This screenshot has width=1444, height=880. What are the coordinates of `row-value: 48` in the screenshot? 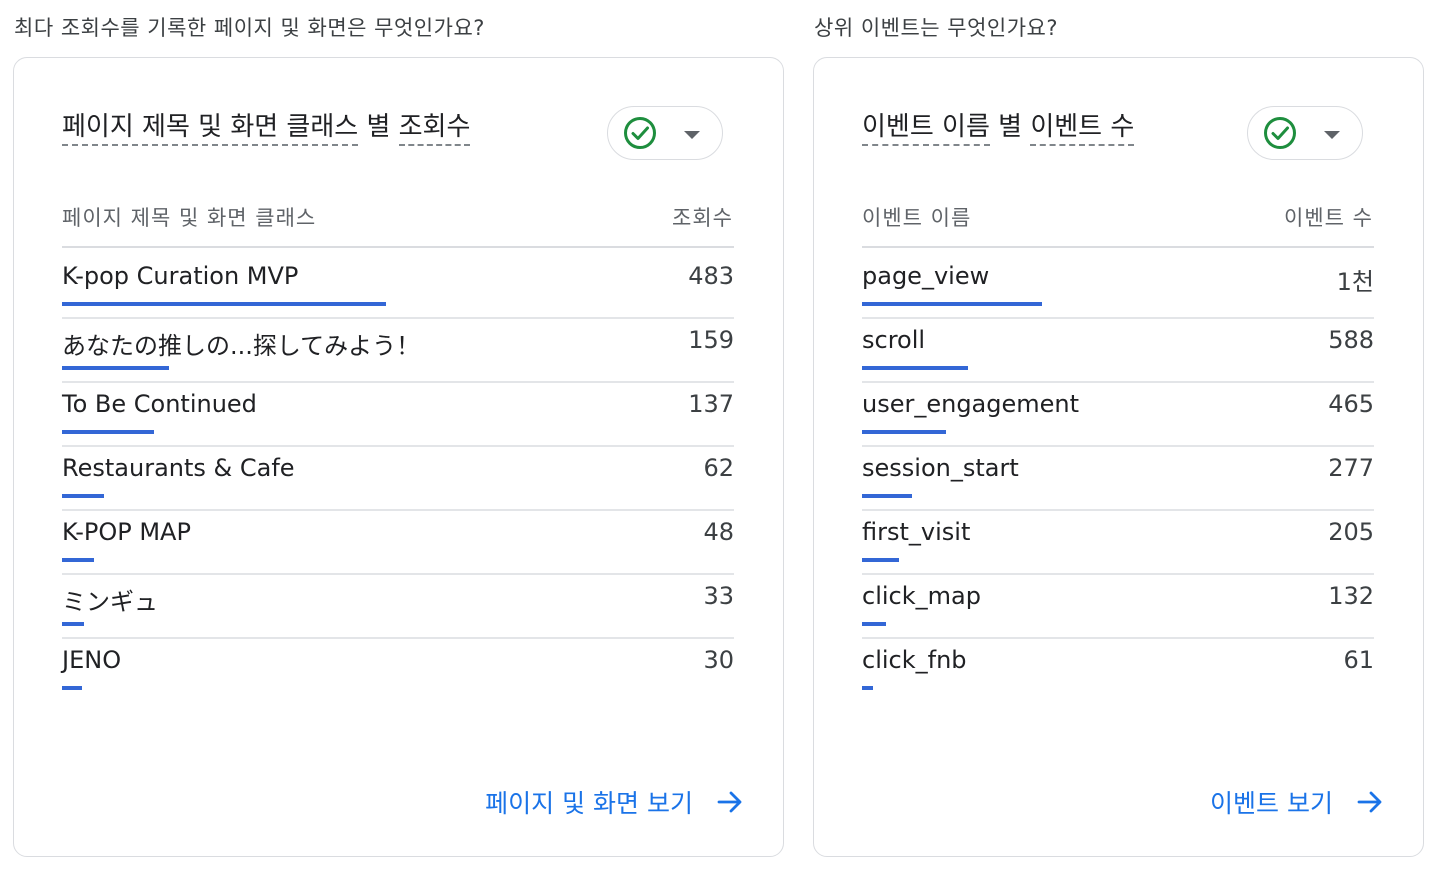 It's located at (718, 532).